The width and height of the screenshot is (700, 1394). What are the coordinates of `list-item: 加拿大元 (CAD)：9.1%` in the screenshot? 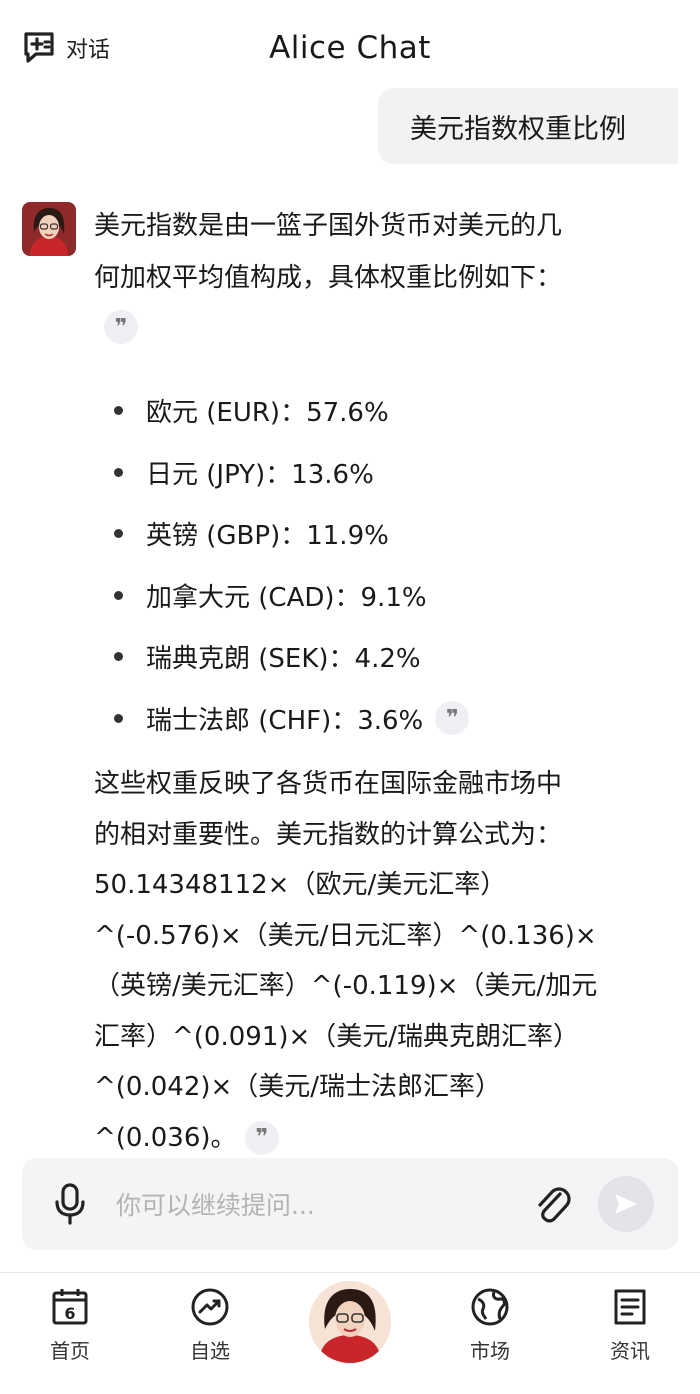 It's located at (374, 596).